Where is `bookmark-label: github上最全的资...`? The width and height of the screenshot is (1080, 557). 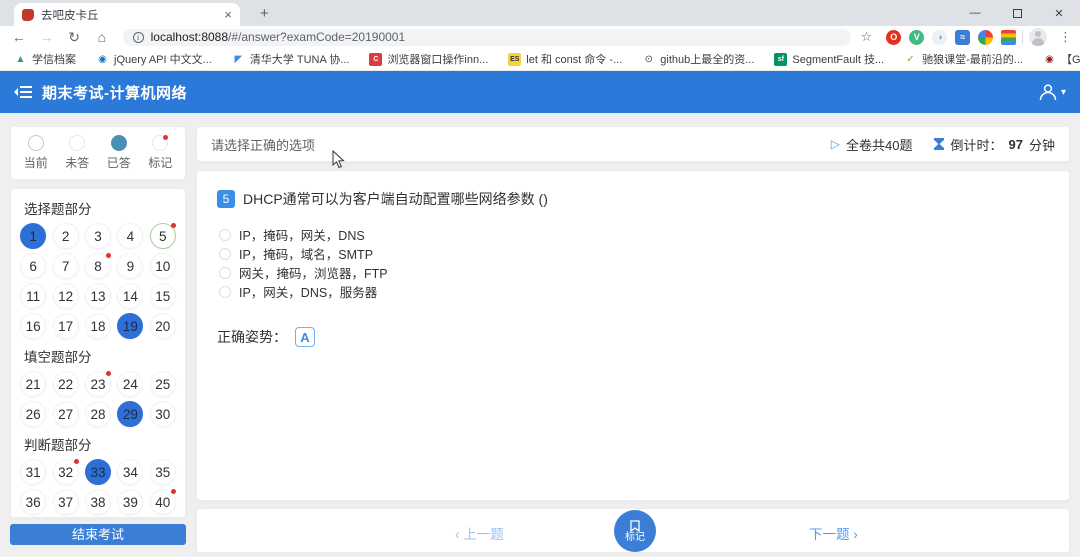
bookmark-label: github上最全的资... is located at coordinates (707, 60).